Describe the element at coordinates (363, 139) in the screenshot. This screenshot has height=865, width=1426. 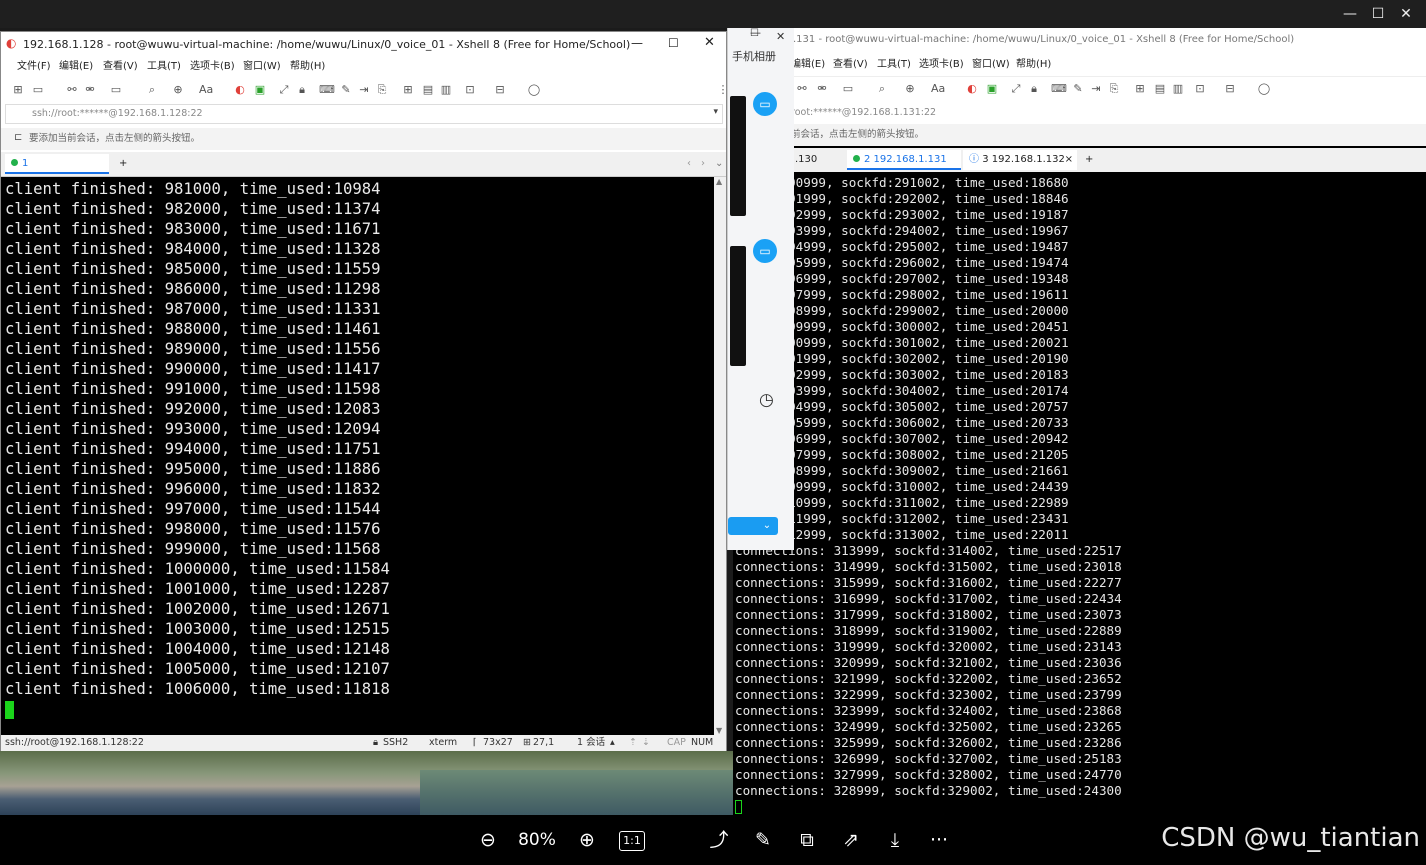
I see `left-session-hint: ⊏ 要添加当前会话，点击左侧的箭头按钮。` at that location.